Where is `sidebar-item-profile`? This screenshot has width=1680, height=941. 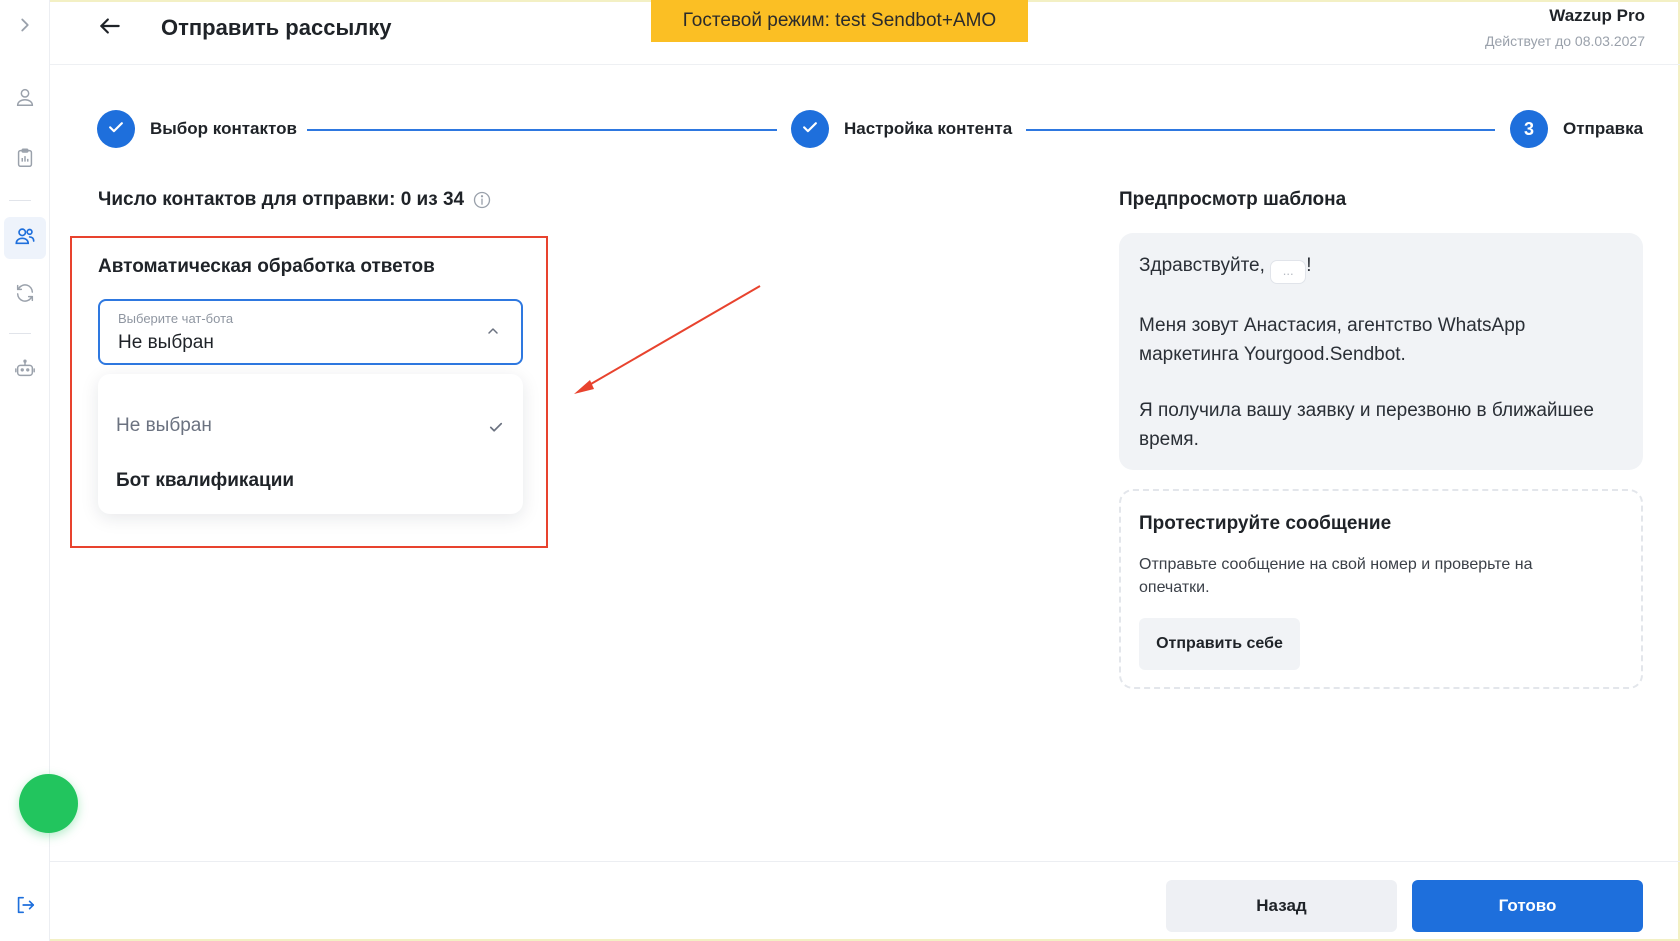
sidebar-item-profile is located at coordinates (25, 99).